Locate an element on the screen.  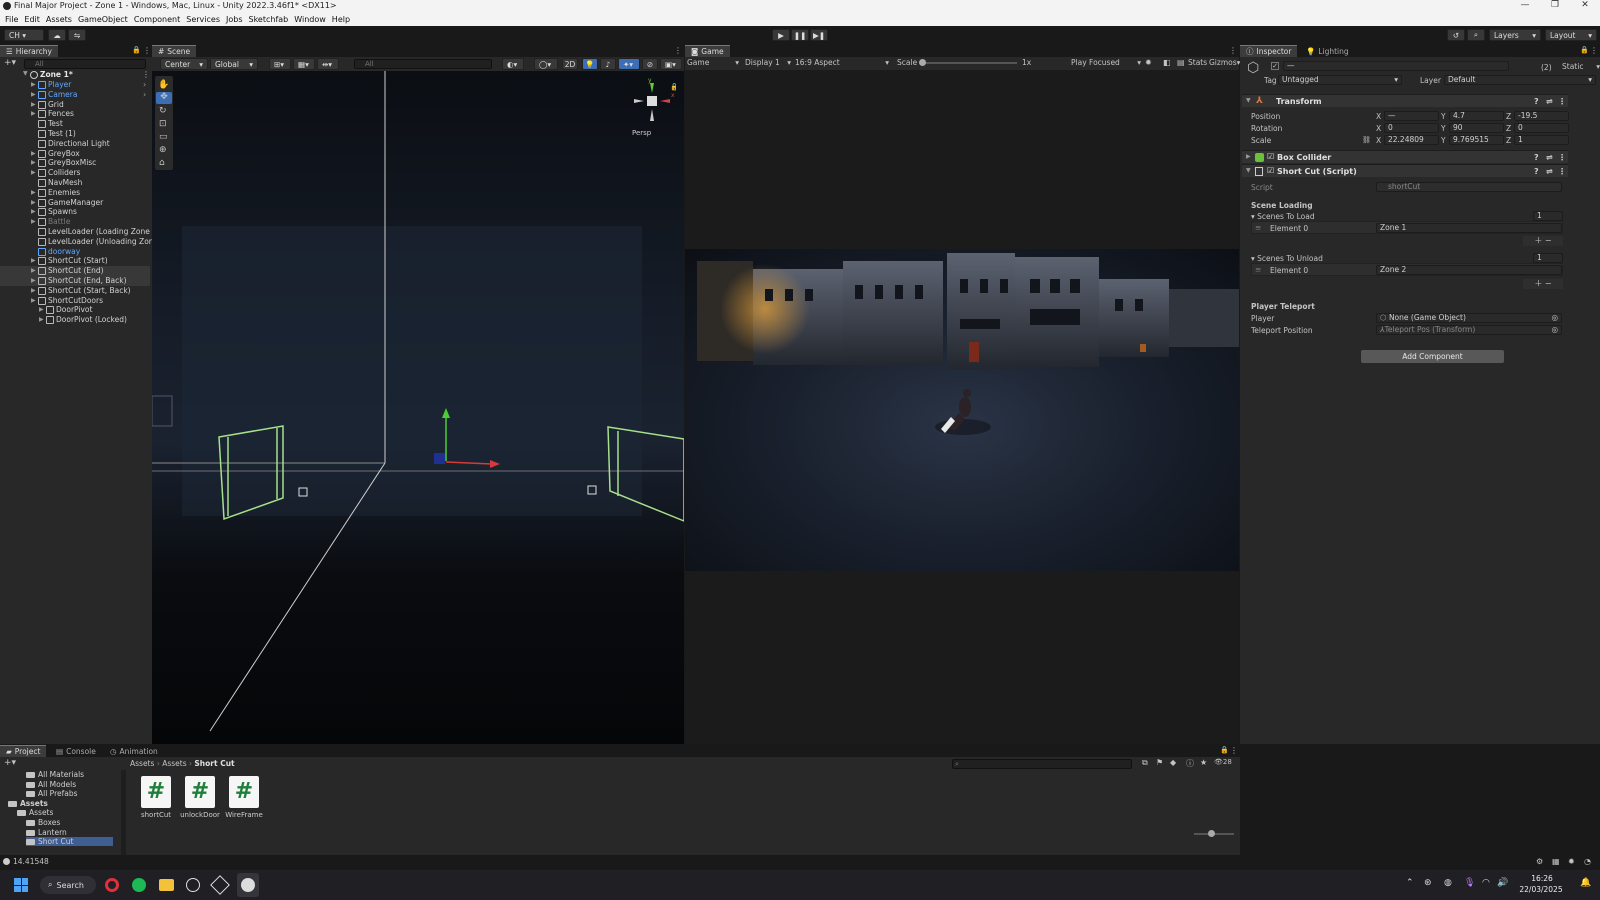
tab-animation: ◷ Animation is located at coordinates (134, 751).